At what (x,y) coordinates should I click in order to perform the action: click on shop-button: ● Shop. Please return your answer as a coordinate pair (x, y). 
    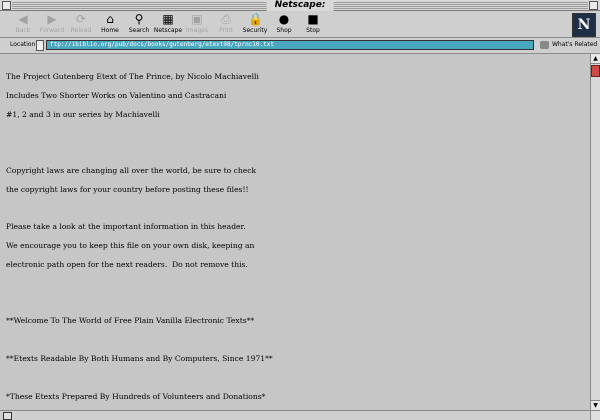
    Looking at the image, I should click on (284, 24).